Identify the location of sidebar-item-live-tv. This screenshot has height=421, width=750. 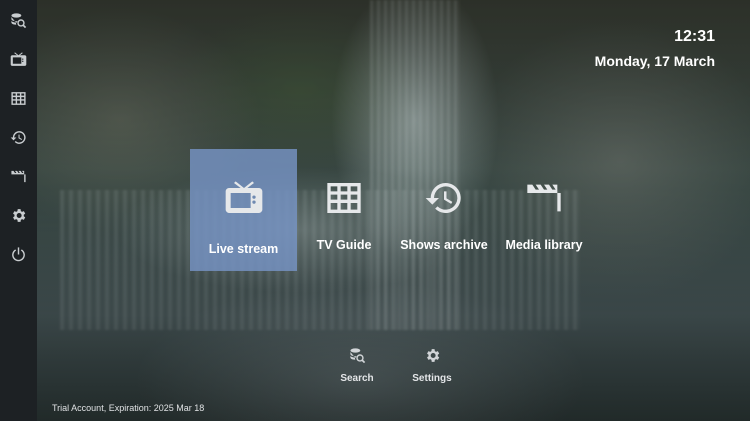
(18, 59).